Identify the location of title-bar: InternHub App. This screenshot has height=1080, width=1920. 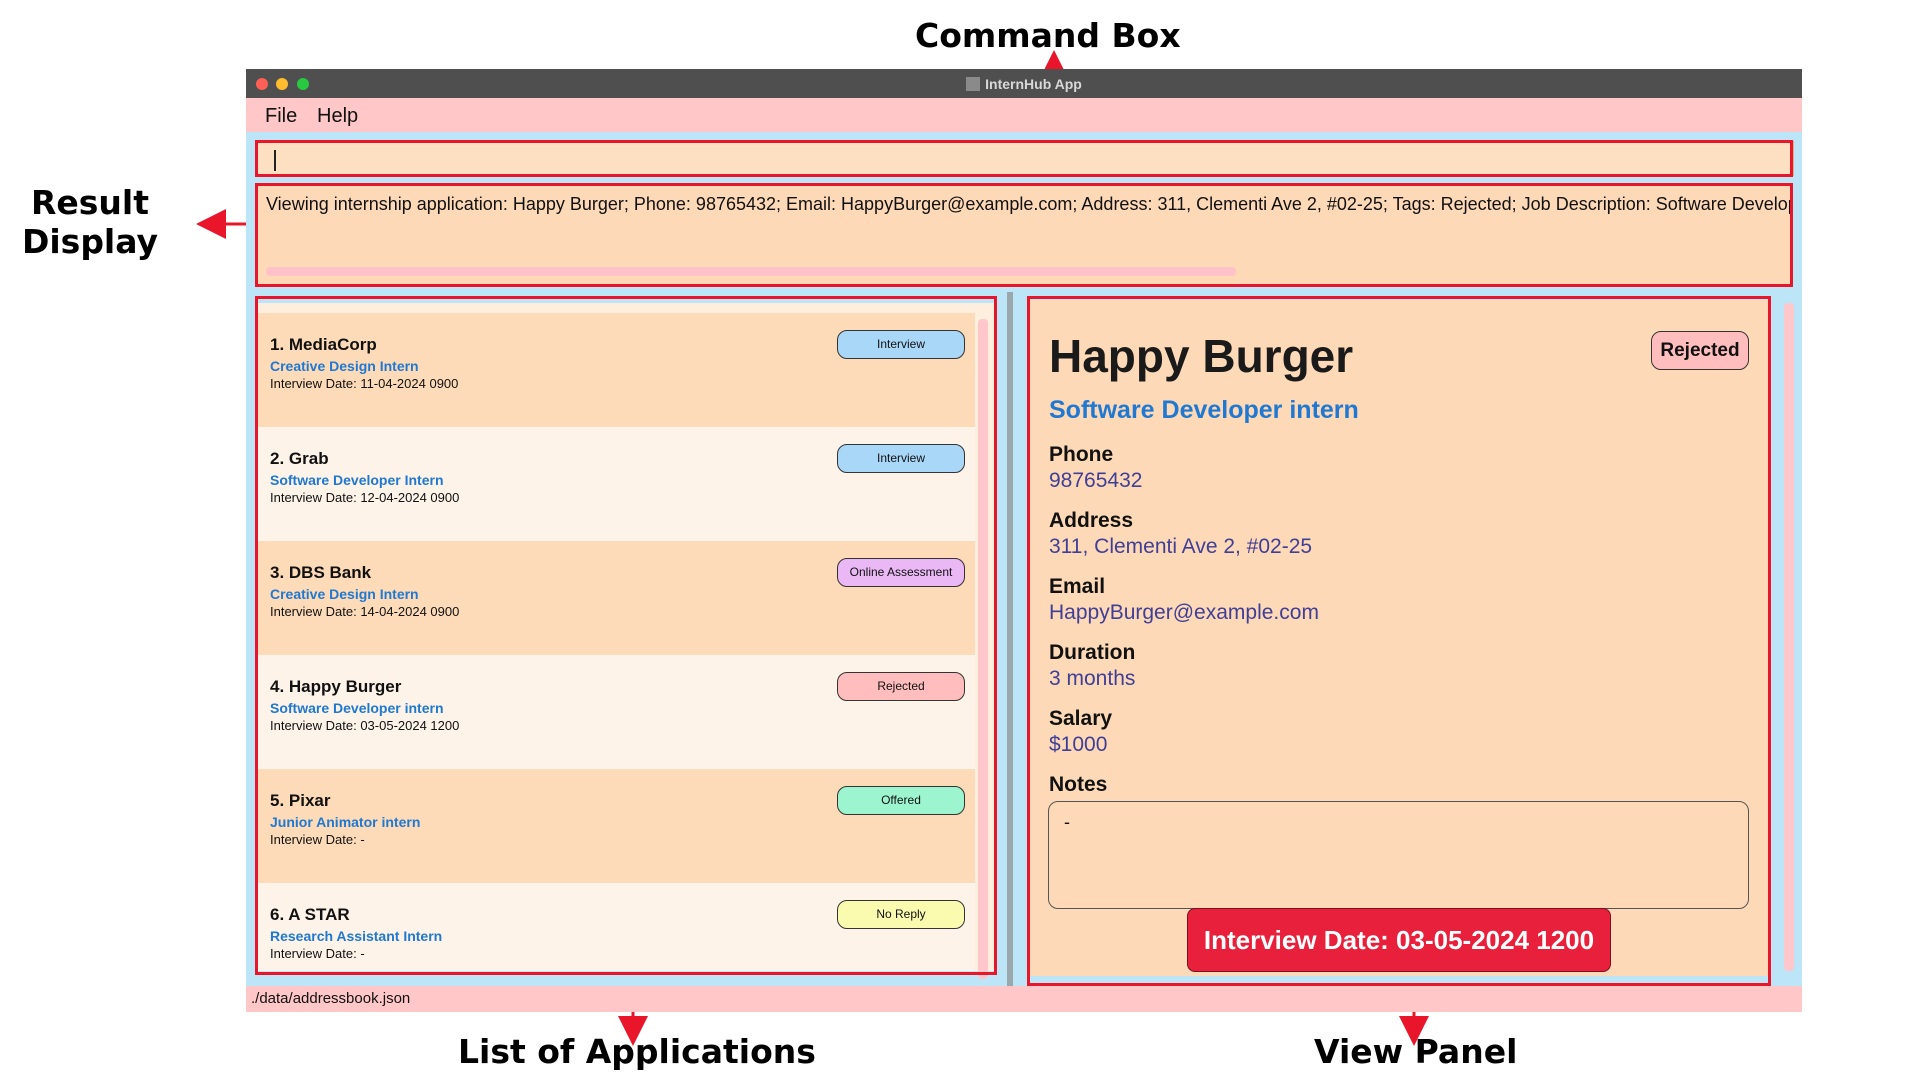
(1024, 83).